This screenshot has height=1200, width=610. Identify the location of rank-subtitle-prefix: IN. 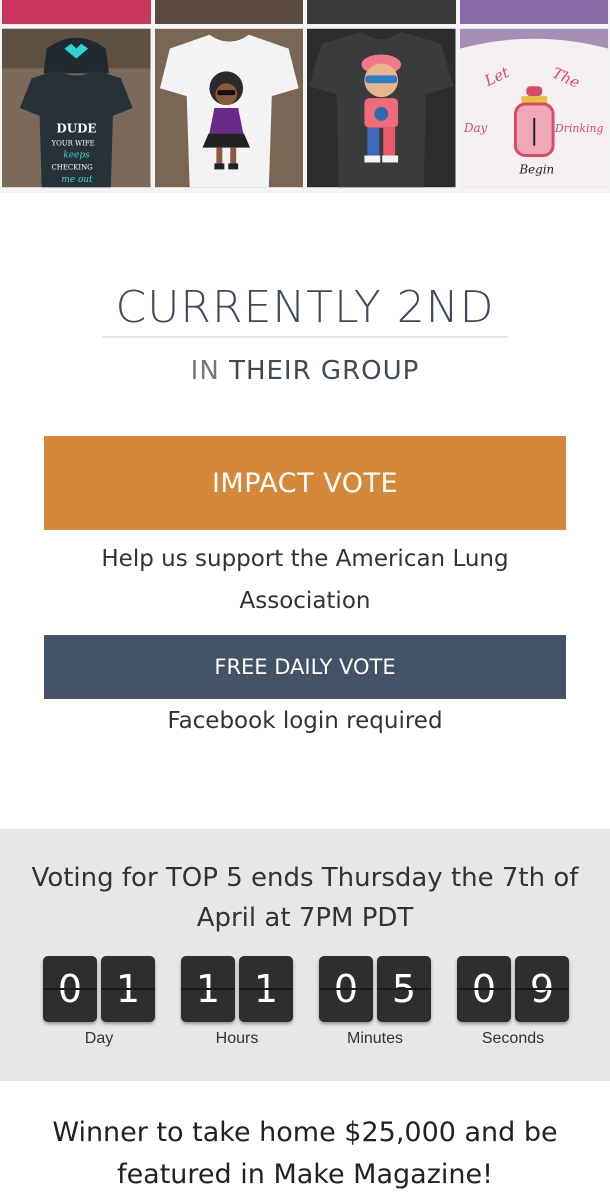
(205, 371).